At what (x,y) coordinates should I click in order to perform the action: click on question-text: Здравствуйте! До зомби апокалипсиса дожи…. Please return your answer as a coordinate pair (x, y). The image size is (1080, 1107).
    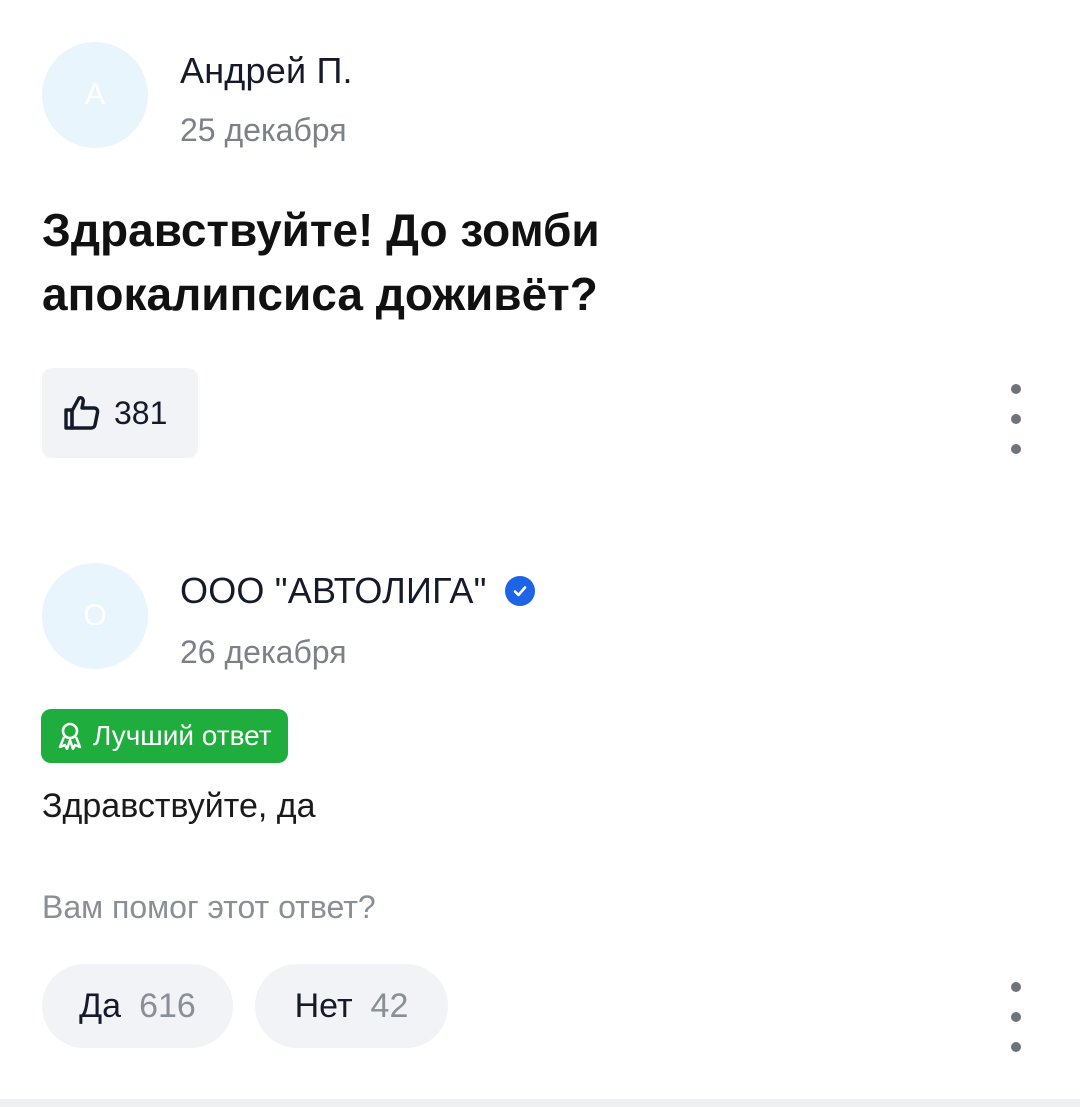
    Looking at the image, I should click on (321, 262).